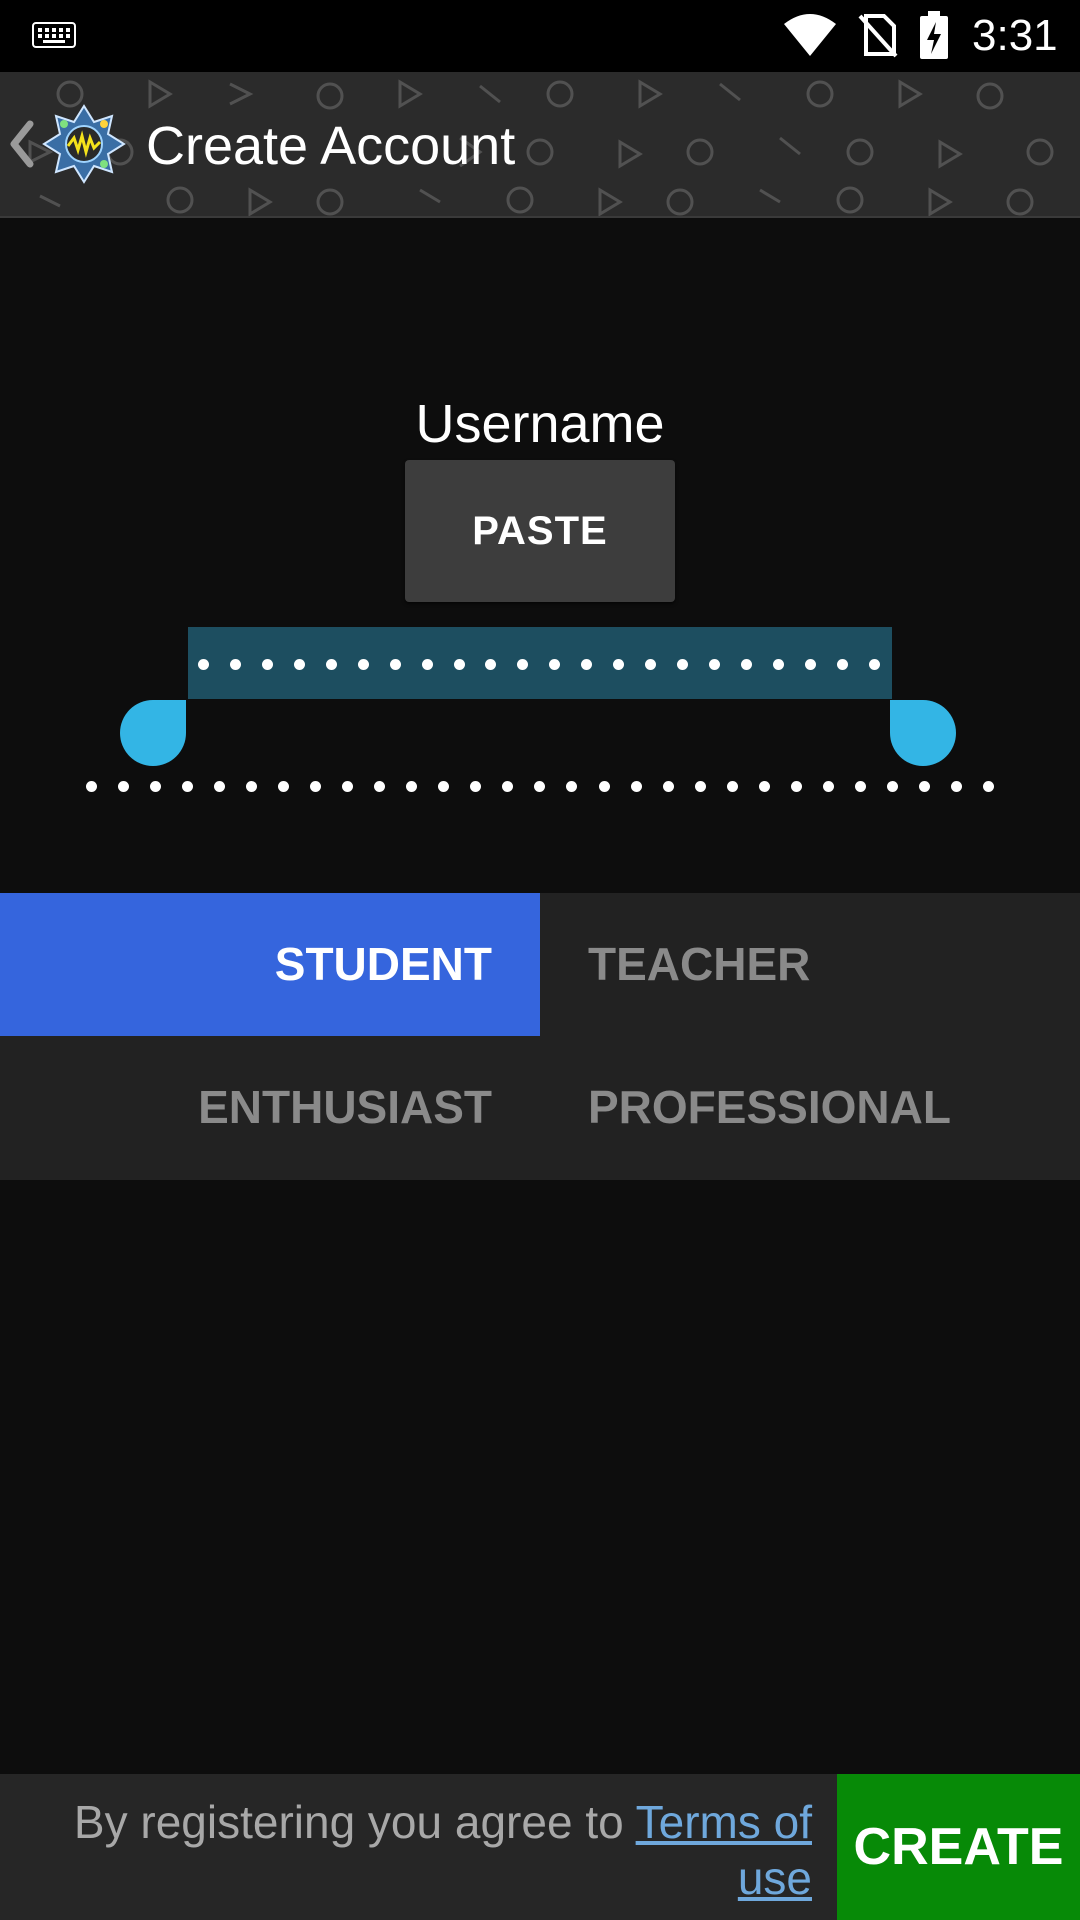 This screenshot has width=1080, height=1920. What do you see at coordinates (810, 35) in the screenshot?
I see `wifi-icon` at bounding box center [810, 35].